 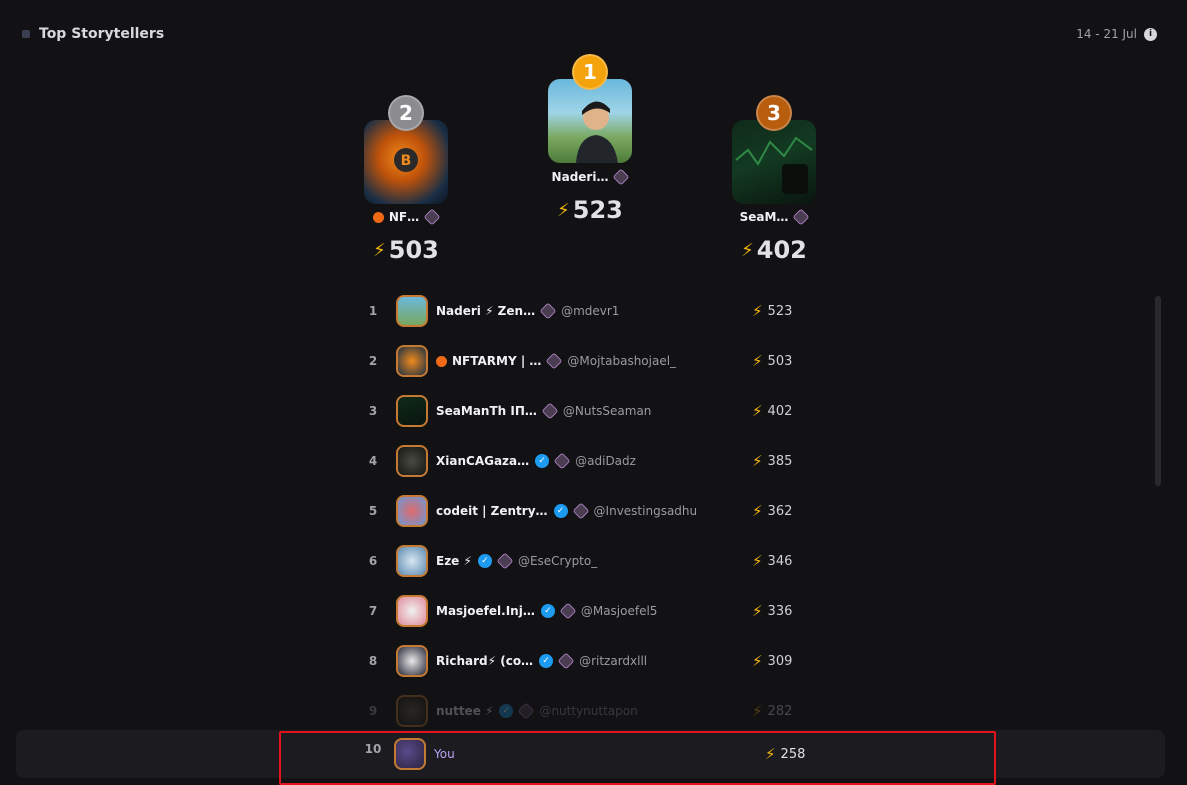 I want to click on row-rank: 8, so click(x=373, y=661).